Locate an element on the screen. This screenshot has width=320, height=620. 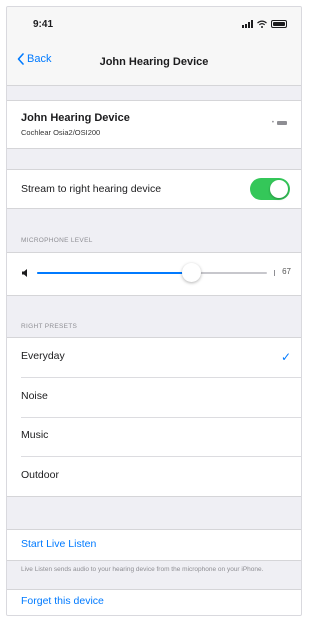
microphone-level-header: MICROPHONE LEVEL is located at coordinates (57, 240).